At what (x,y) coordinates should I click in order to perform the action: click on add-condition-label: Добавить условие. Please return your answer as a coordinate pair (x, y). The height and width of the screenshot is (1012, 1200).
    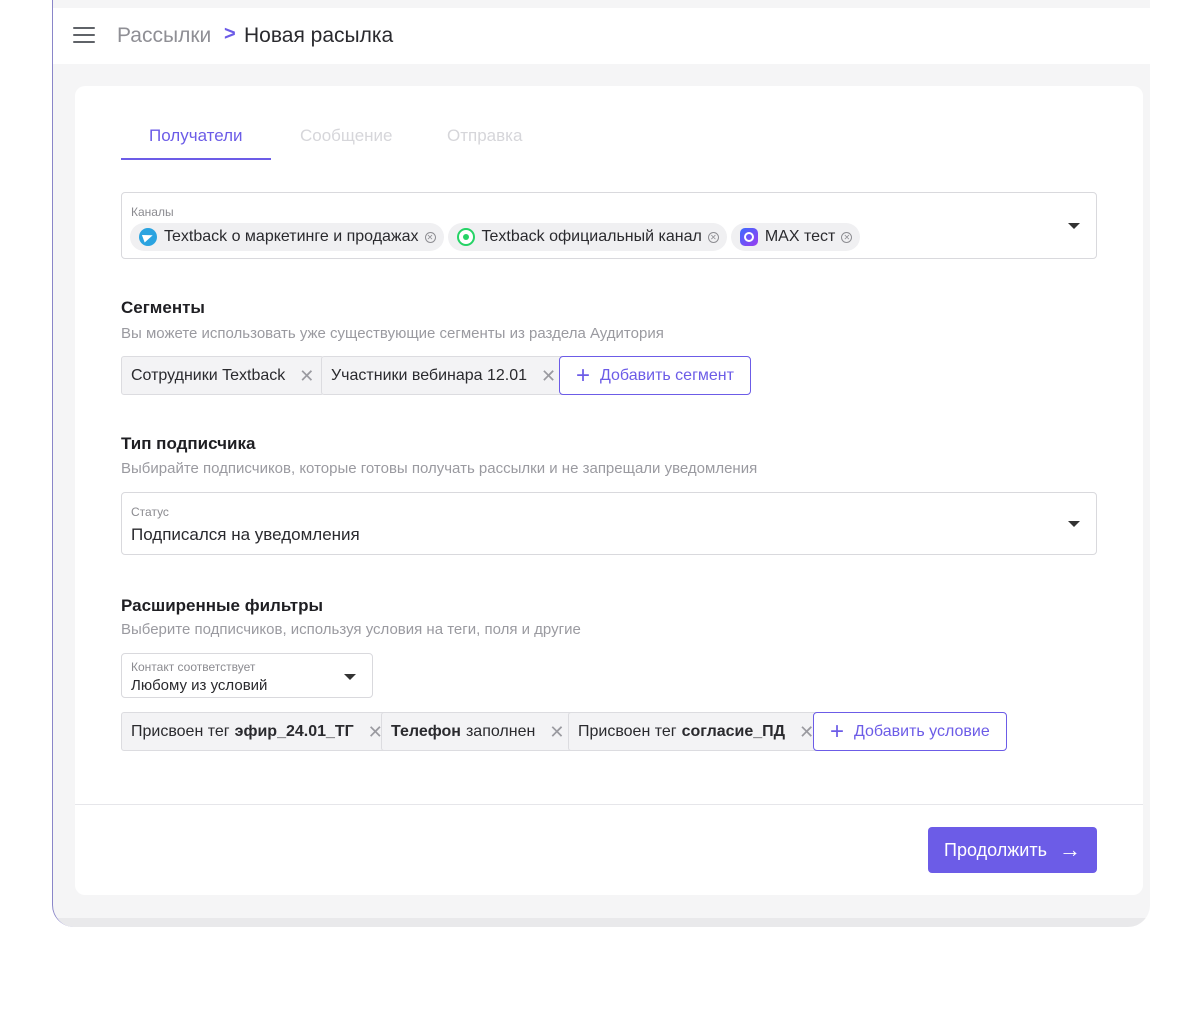
    Looking at the image, I should click on (922, 731).